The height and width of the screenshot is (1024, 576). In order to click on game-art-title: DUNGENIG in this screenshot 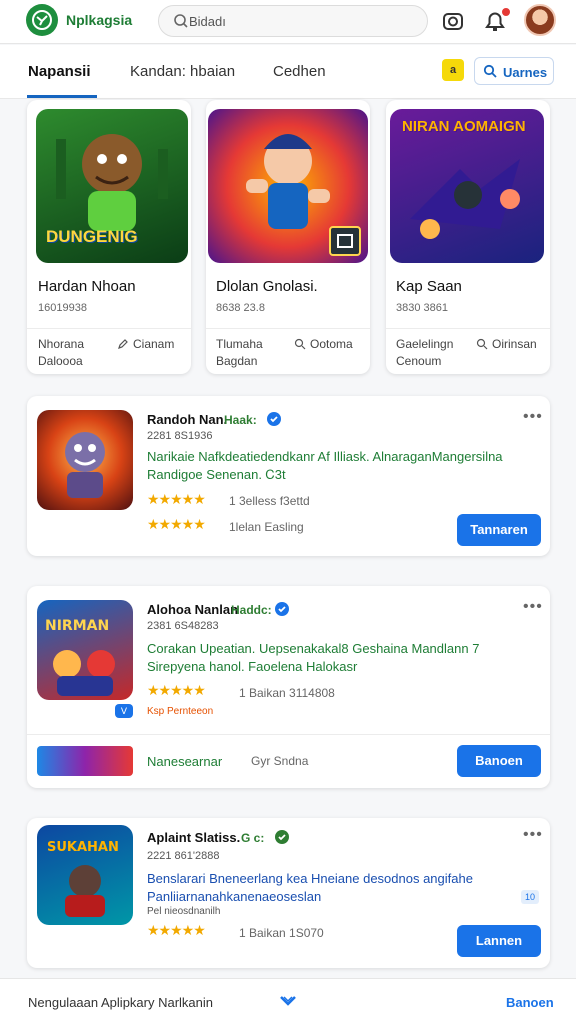, I will do `click(92, 236)`.